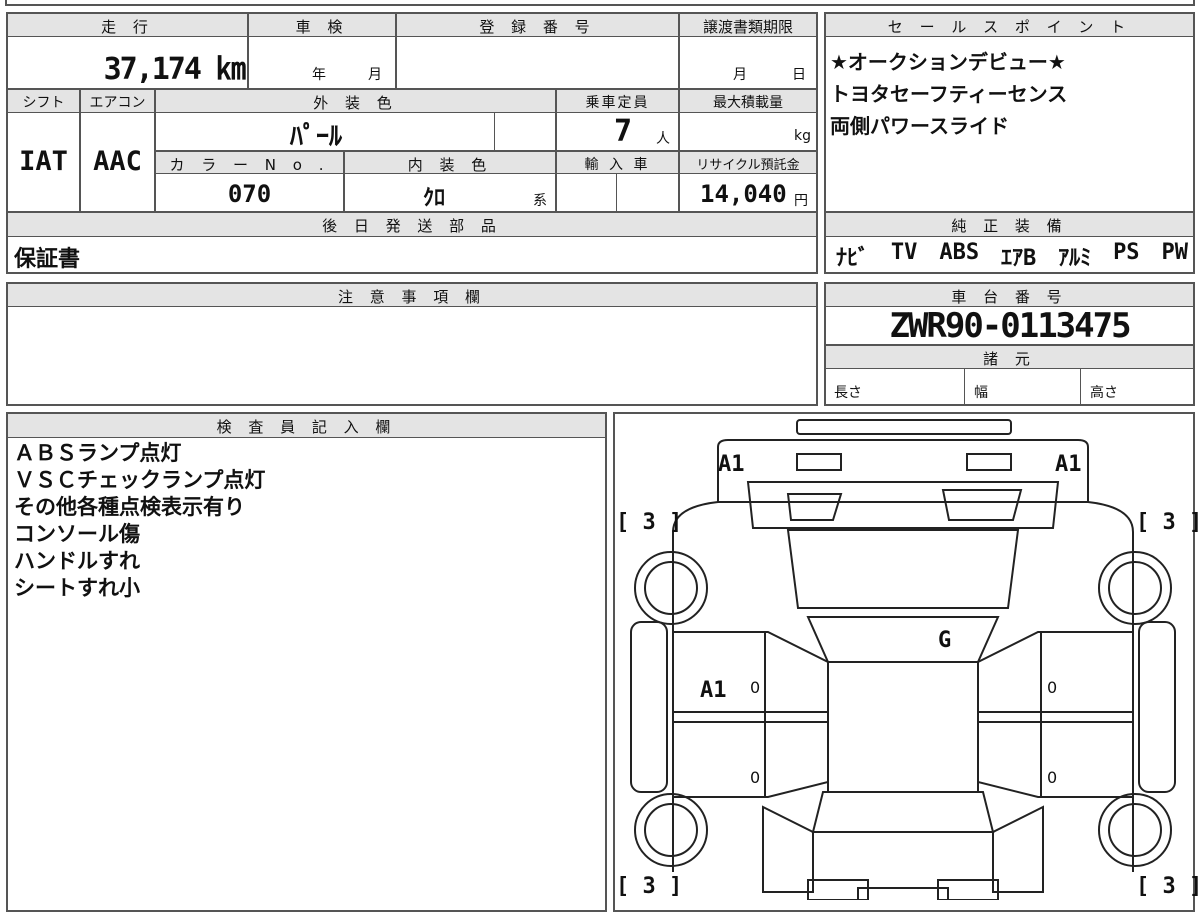 The width and height of the screenshot is (1200, 912). Describe the element at coordinates (127, 27) in the screenshot. I see `mileage-label: 走 行` at that location.